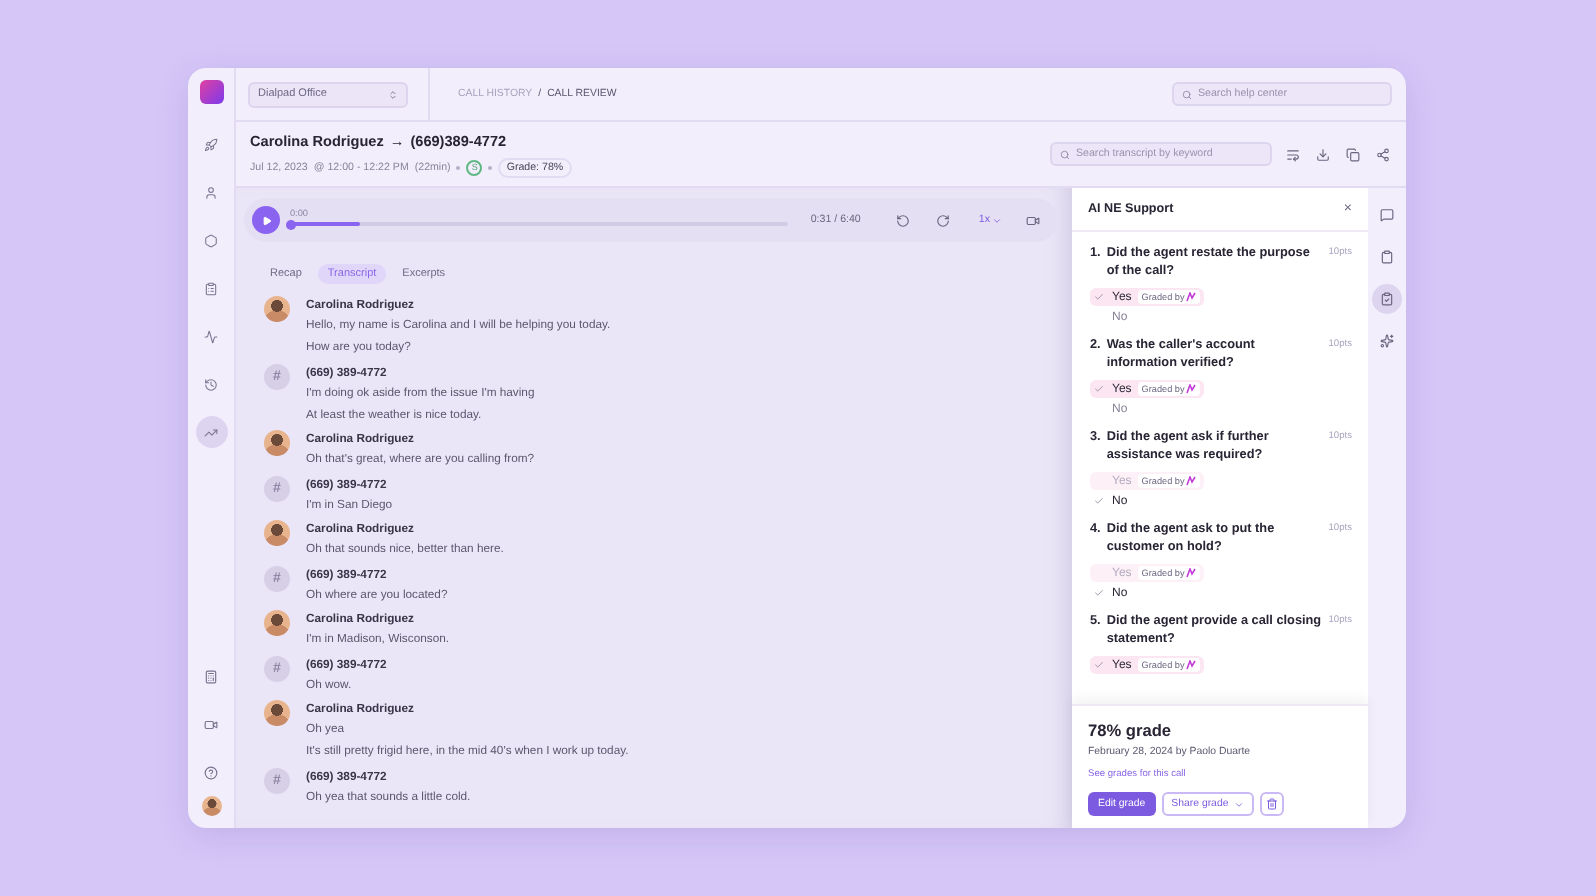 The width and height of the screenshot is (1596, 896). Describe the element at coordinates (211, 806) in the screenshot. I see `user-avatar` at that location.